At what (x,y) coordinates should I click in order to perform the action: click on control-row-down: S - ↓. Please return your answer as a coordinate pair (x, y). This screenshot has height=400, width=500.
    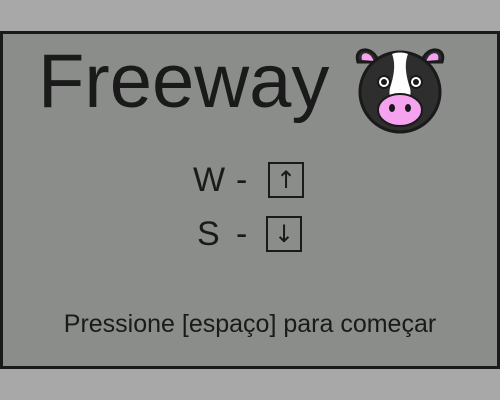
    Looking at the image, I should click on (250, 234).